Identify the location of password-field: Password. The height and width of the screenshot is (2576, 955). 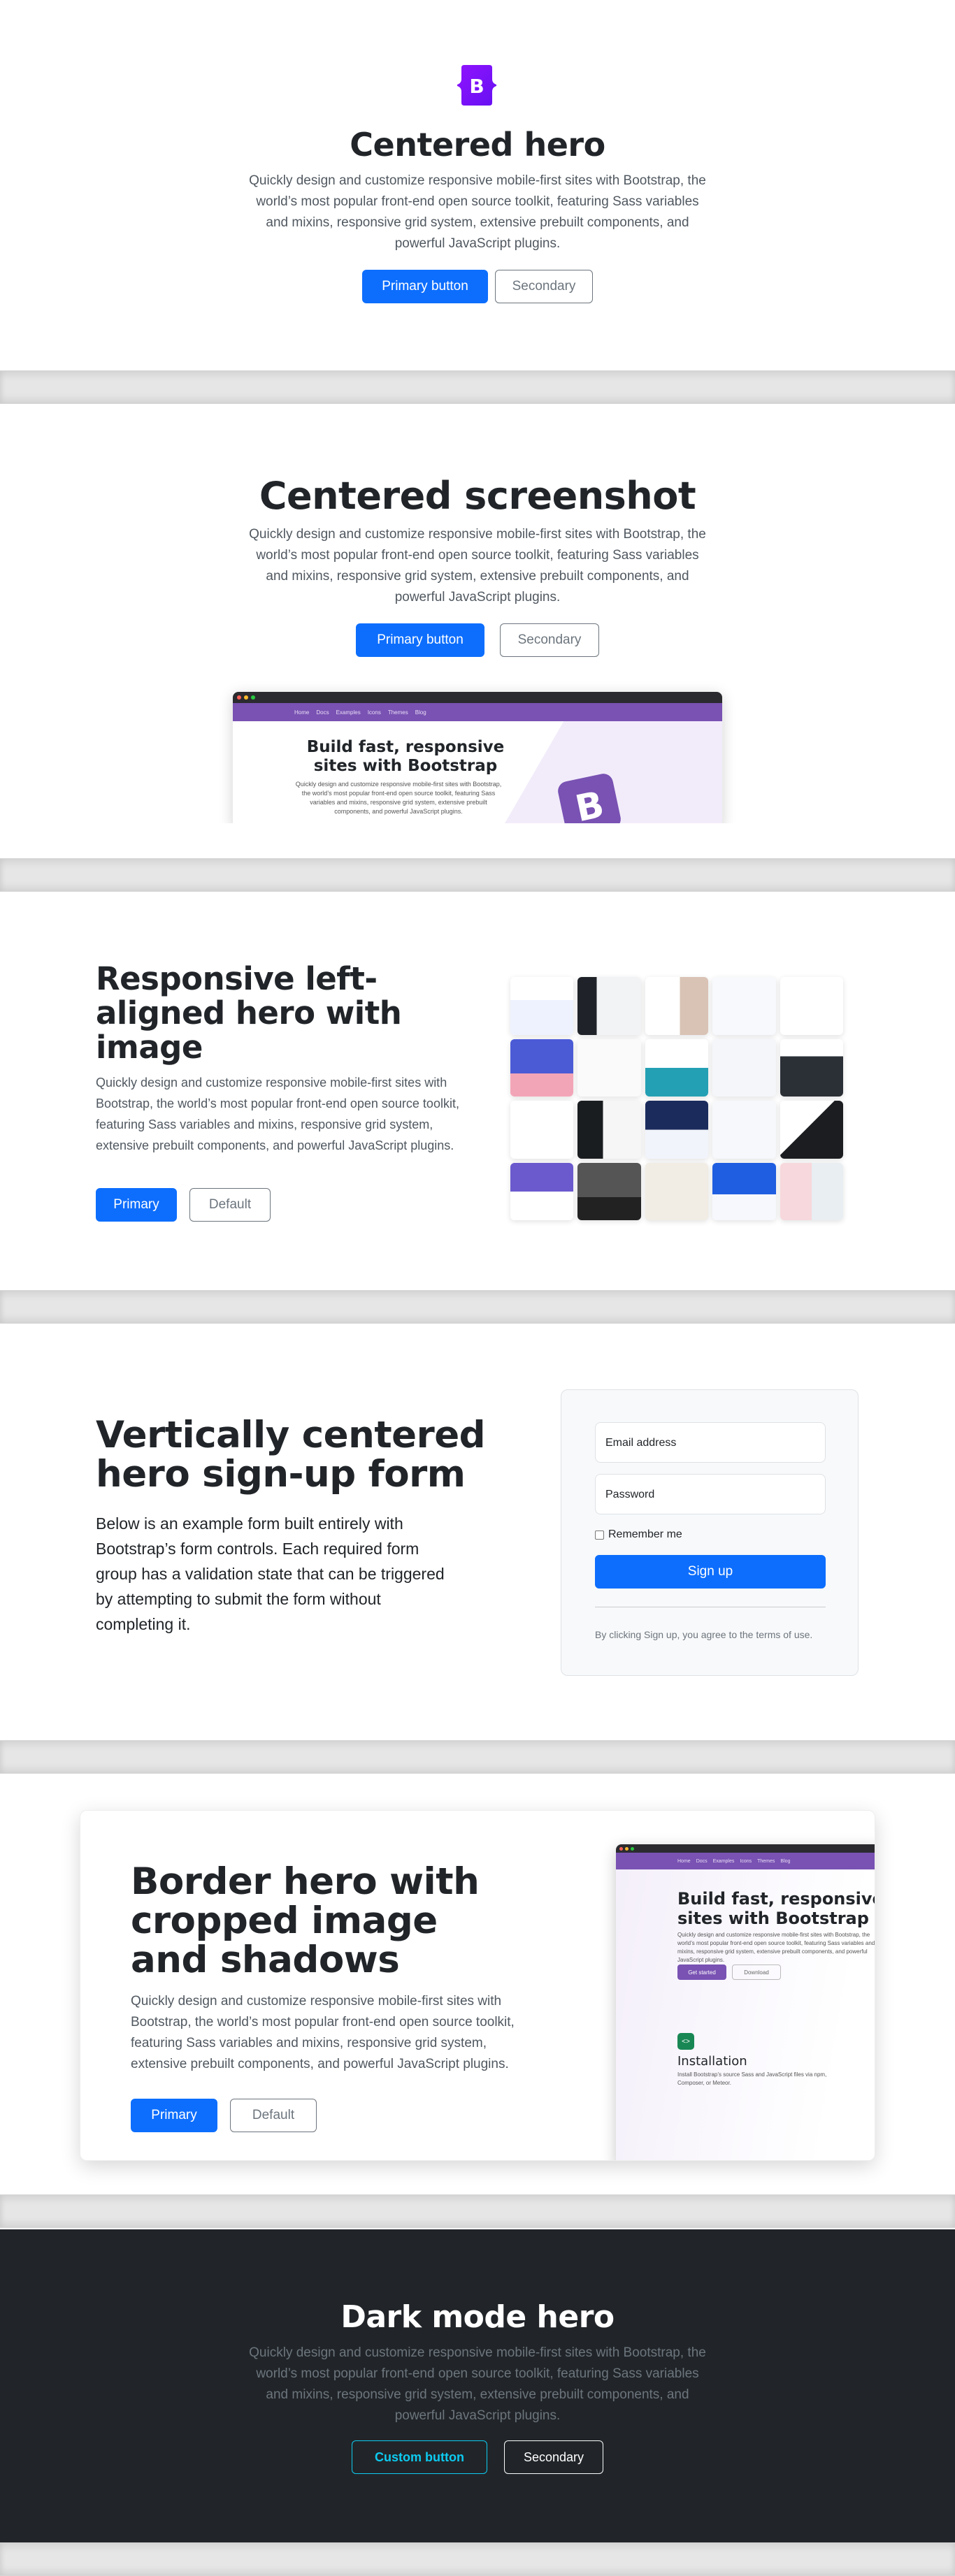
(710, 1494).